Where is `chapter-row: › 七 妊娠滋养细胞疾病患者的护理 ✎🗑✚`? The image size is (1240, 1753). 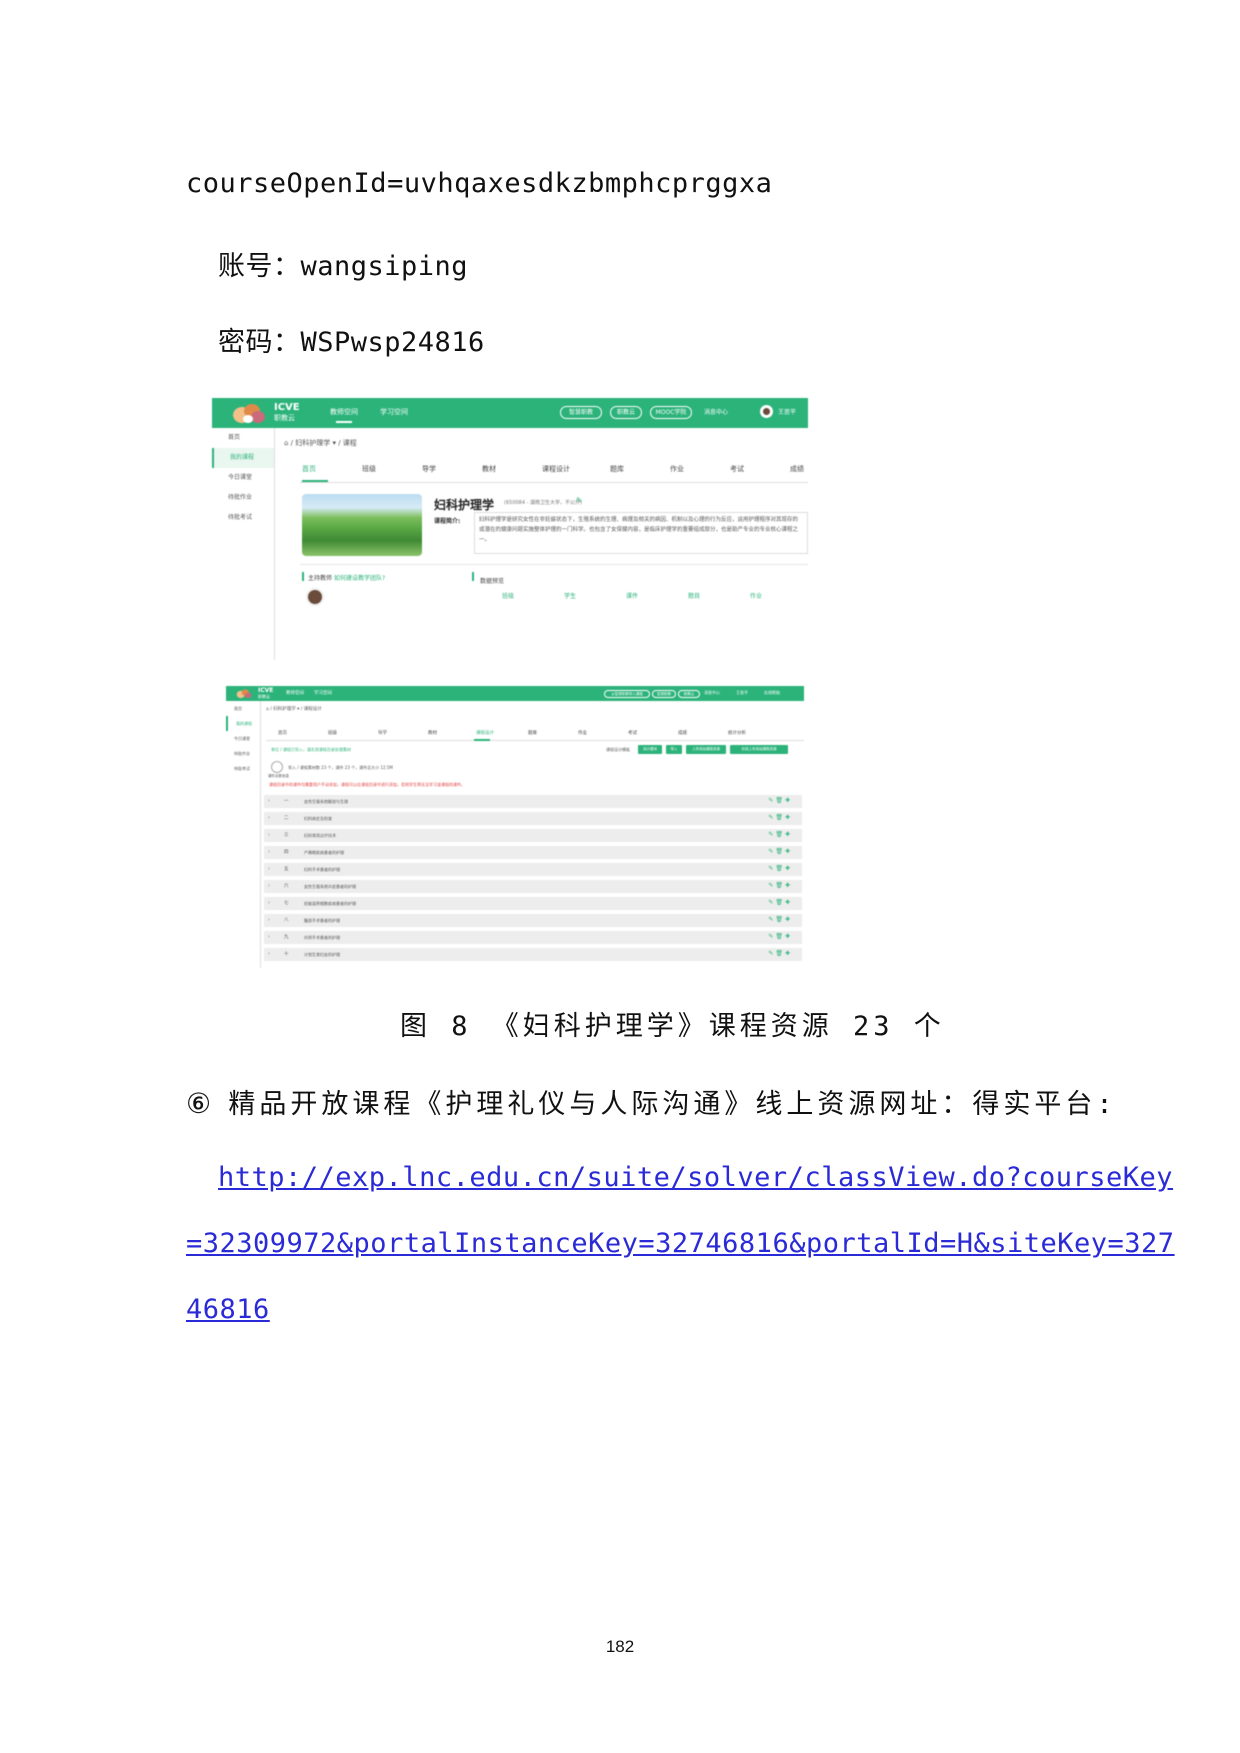
chapter-row: › 七 妊娠滋养细胞疾病患者的护理 ✎🗑✚ is located at coordinates (533, 903).